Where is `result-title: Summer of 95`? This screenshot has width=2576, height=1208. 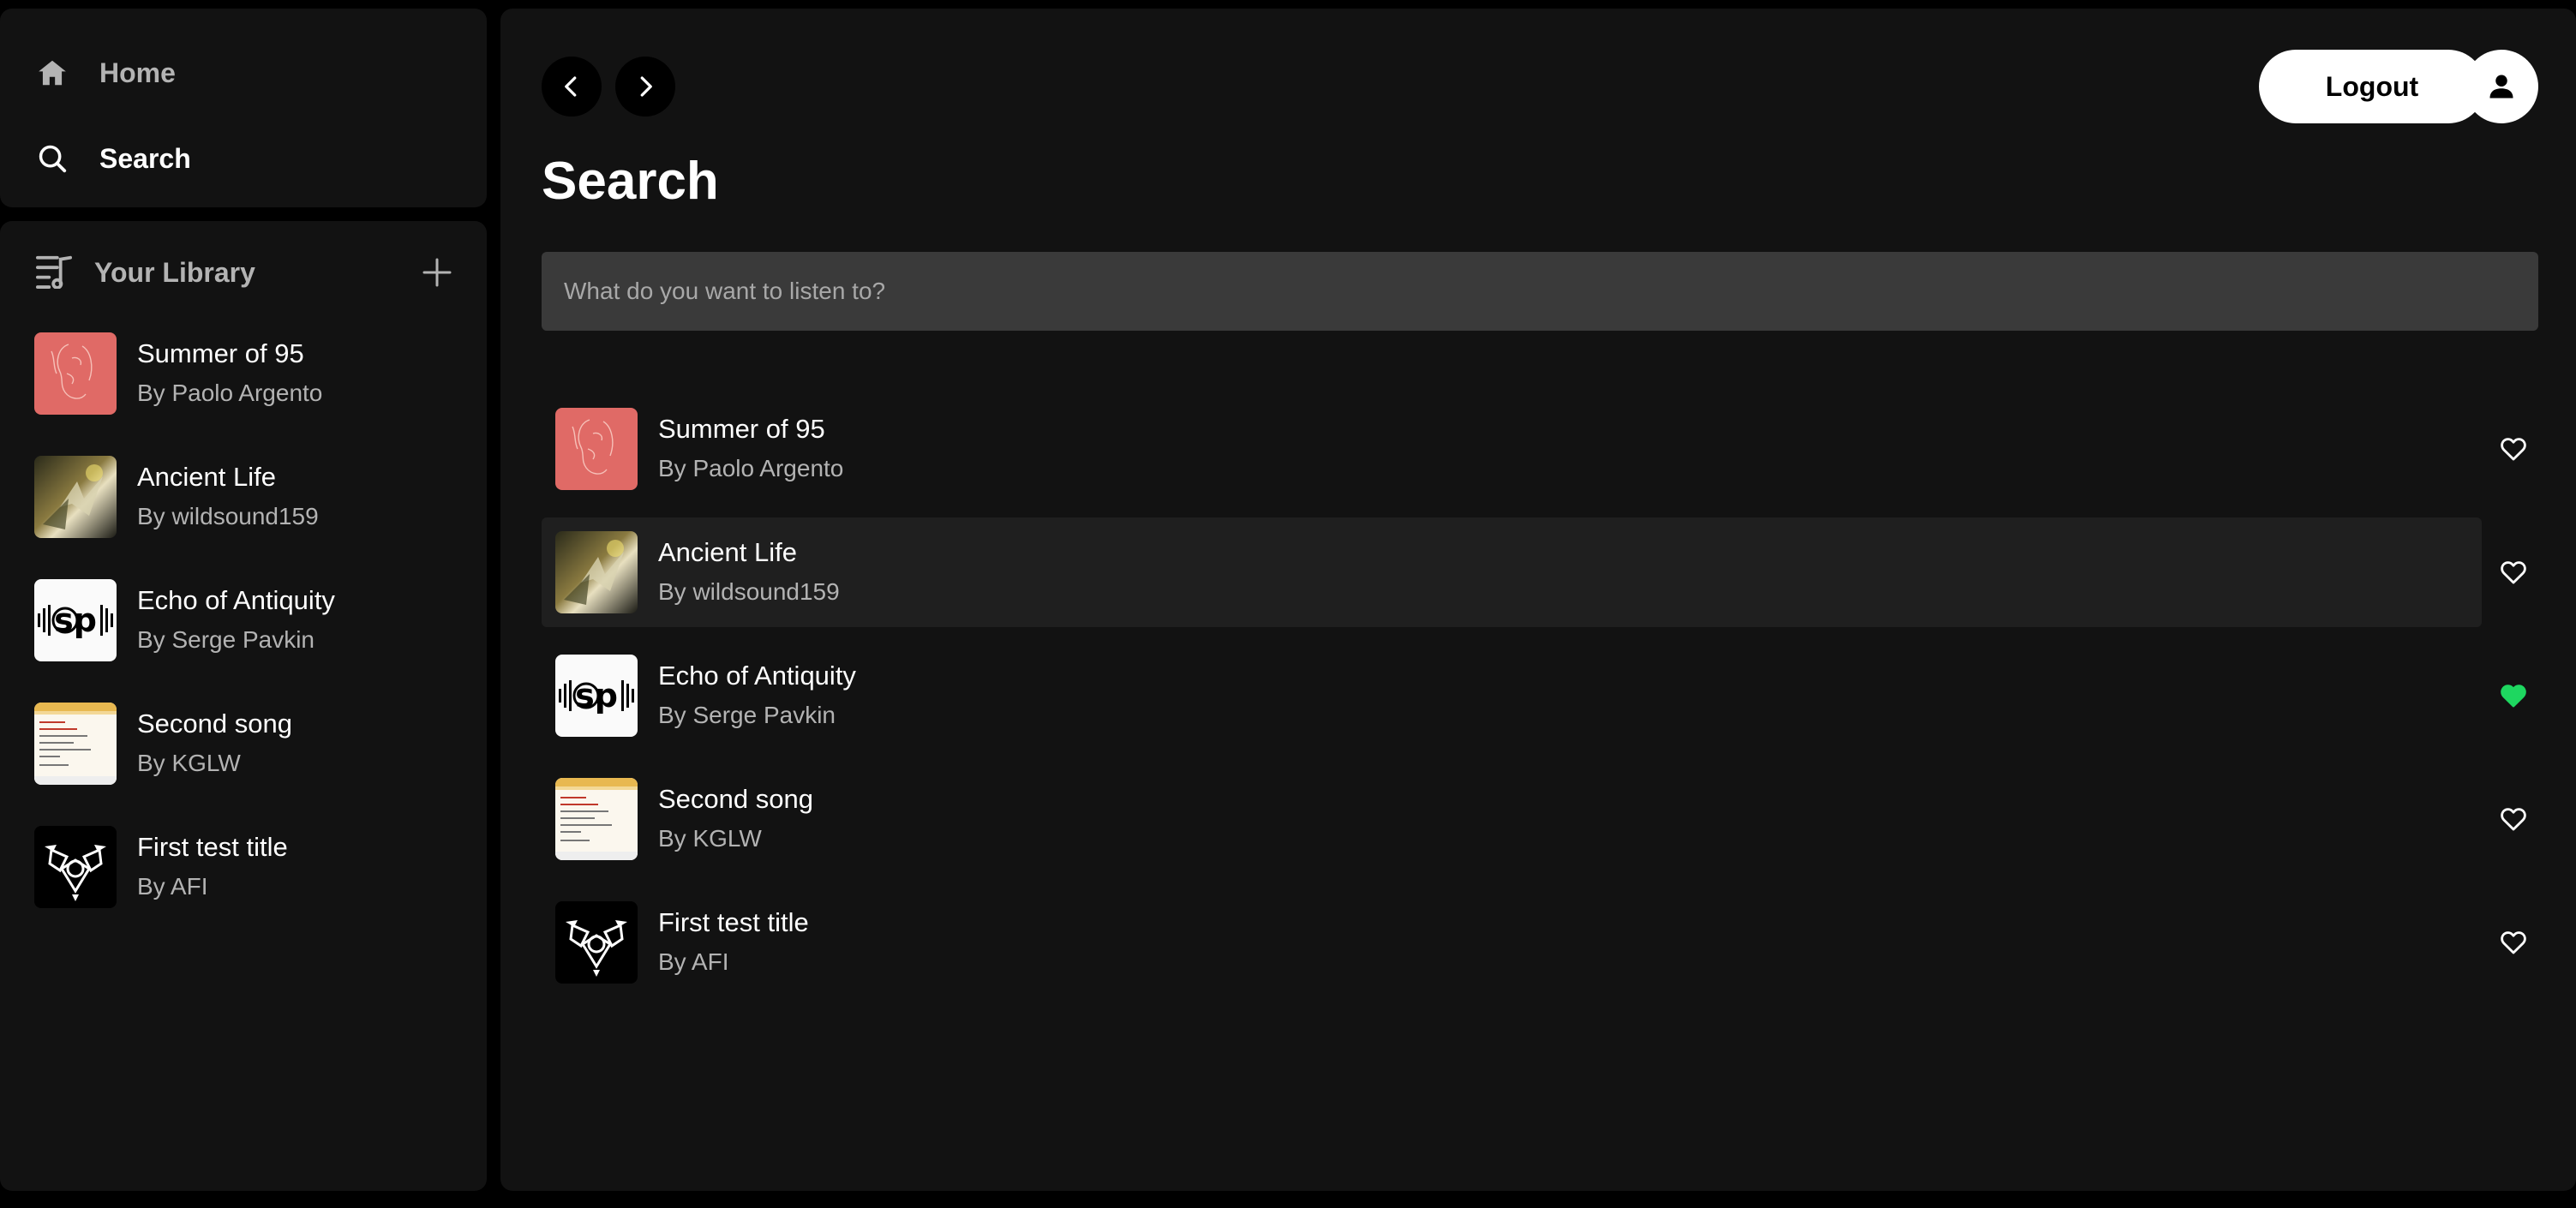
result-title: Summer of 95 is located at coordinates (741, 429).